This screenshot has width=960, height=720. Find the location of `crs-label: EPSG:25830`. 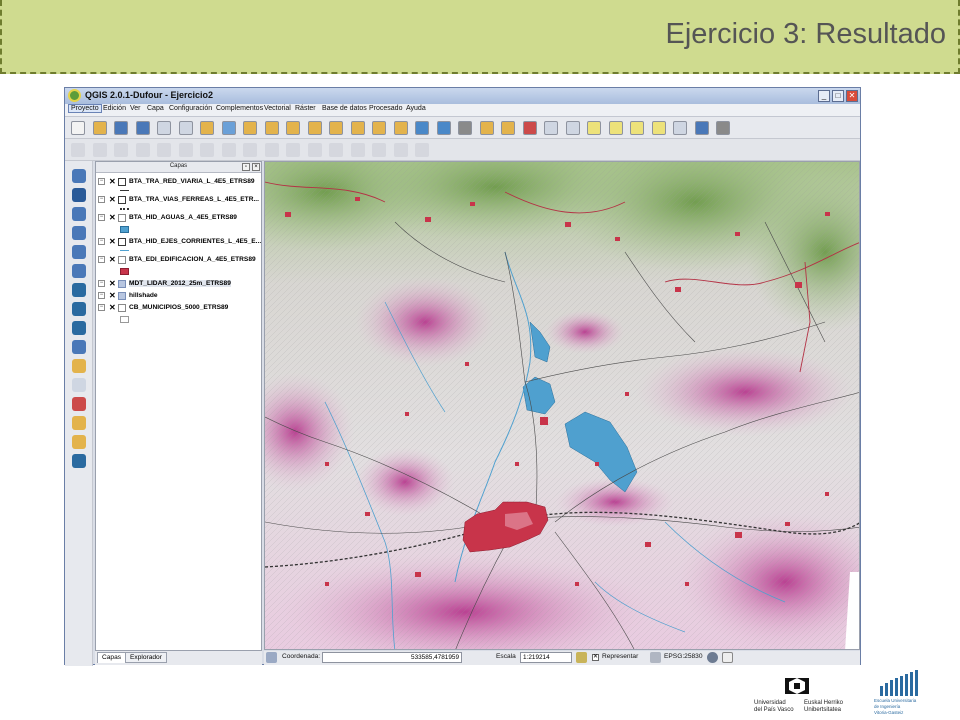

crs-label: EPSG:25830 is located at coordinates (683, 656).